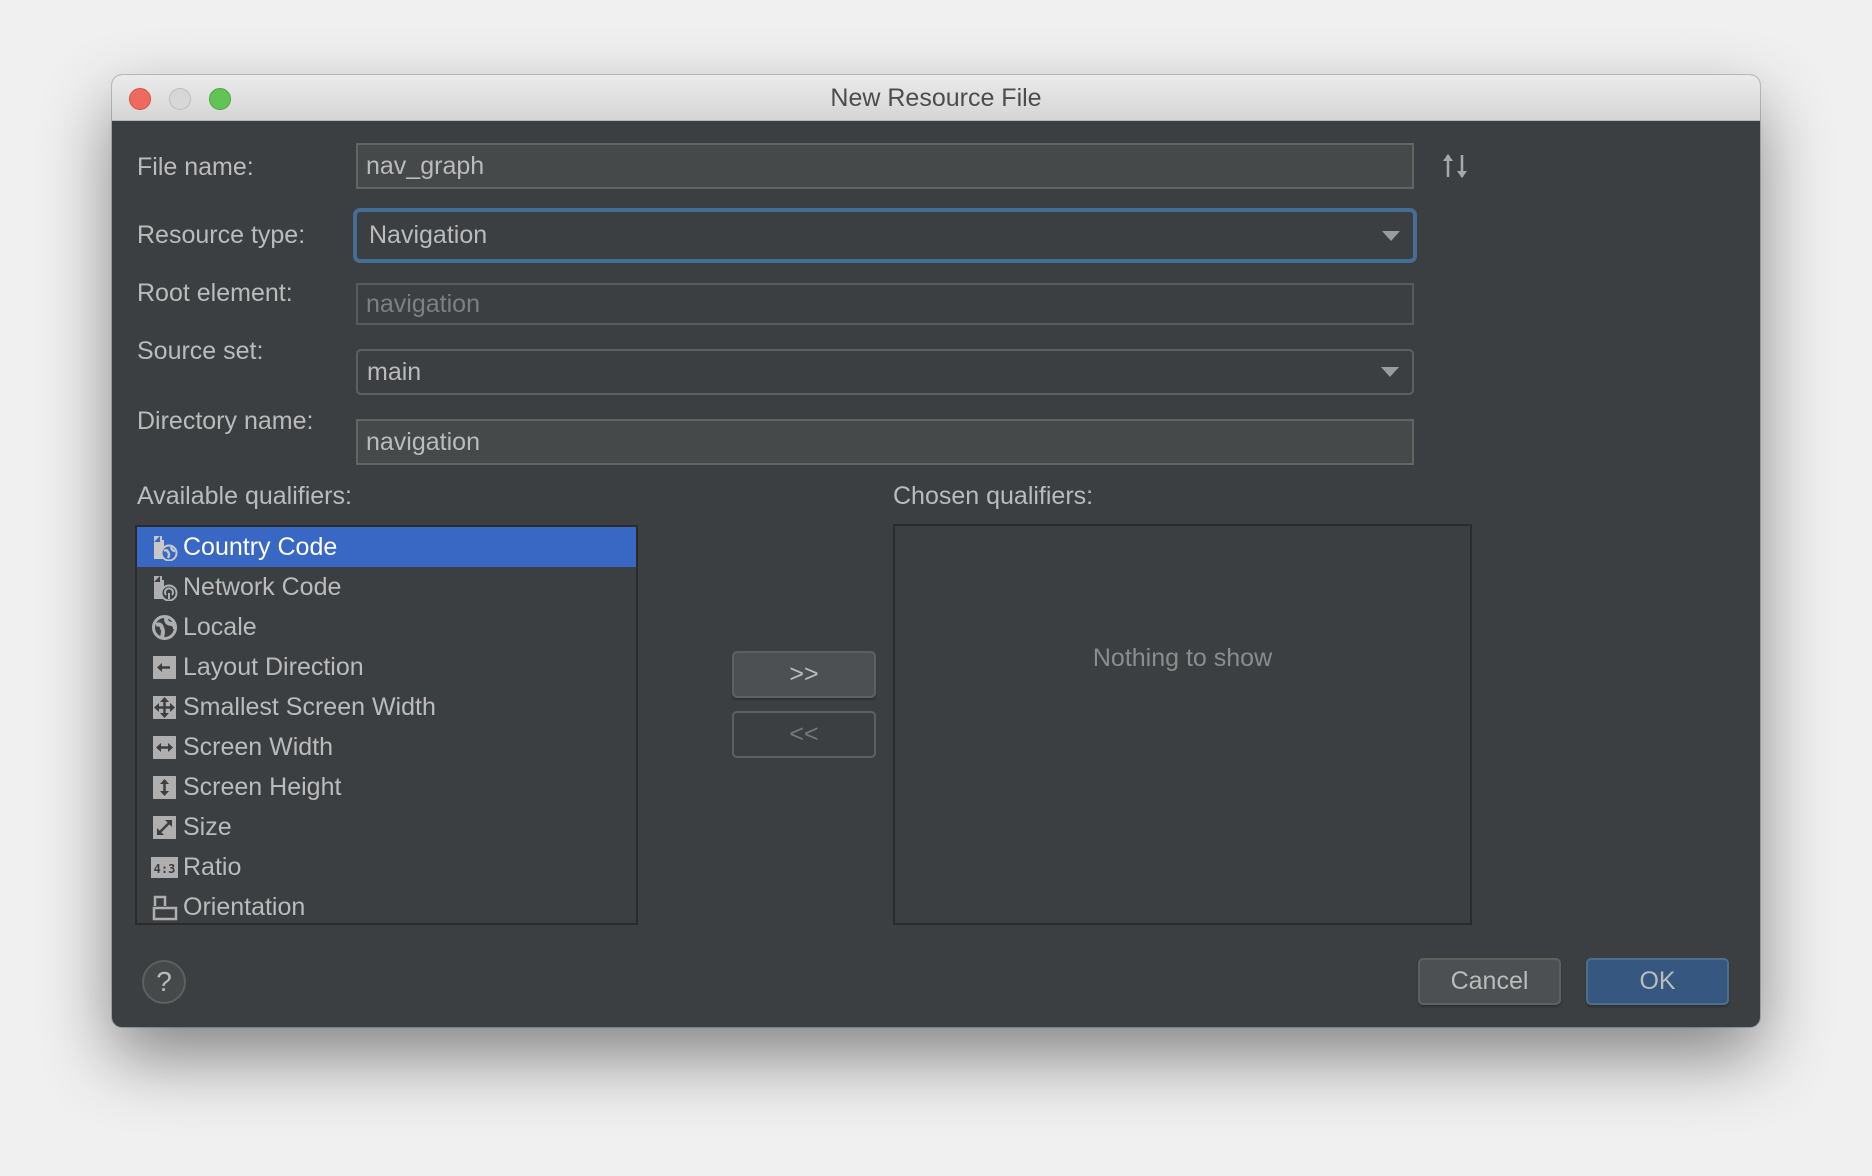 The image size is (1872, 1176). I want to click on ok-button: OK, so click(1657, 981).